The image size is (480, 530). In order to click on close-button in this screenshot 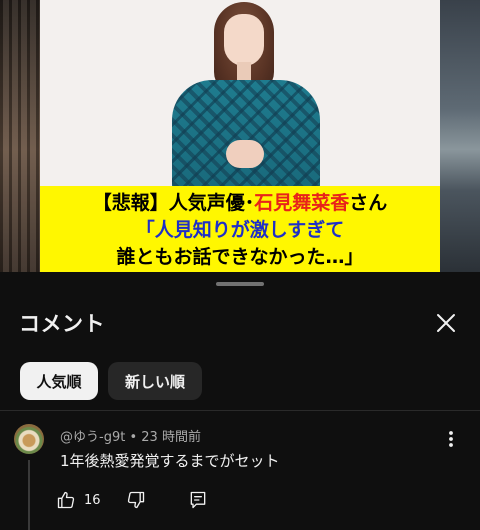, I will do `click(446, 323)`.